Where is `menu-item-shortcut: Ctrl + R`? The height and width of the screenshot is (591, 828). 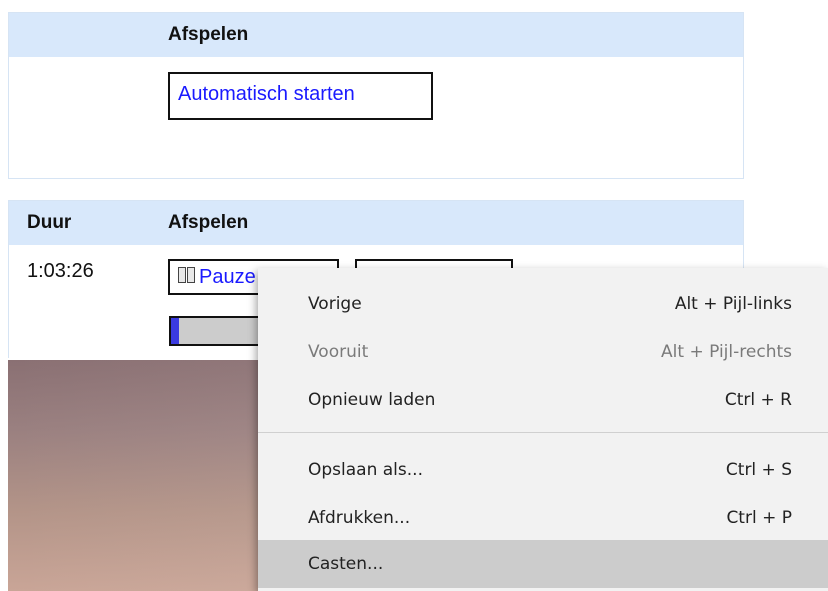
menu-item-shortcut: Ctrl + R is located at coordinates (758, 400).